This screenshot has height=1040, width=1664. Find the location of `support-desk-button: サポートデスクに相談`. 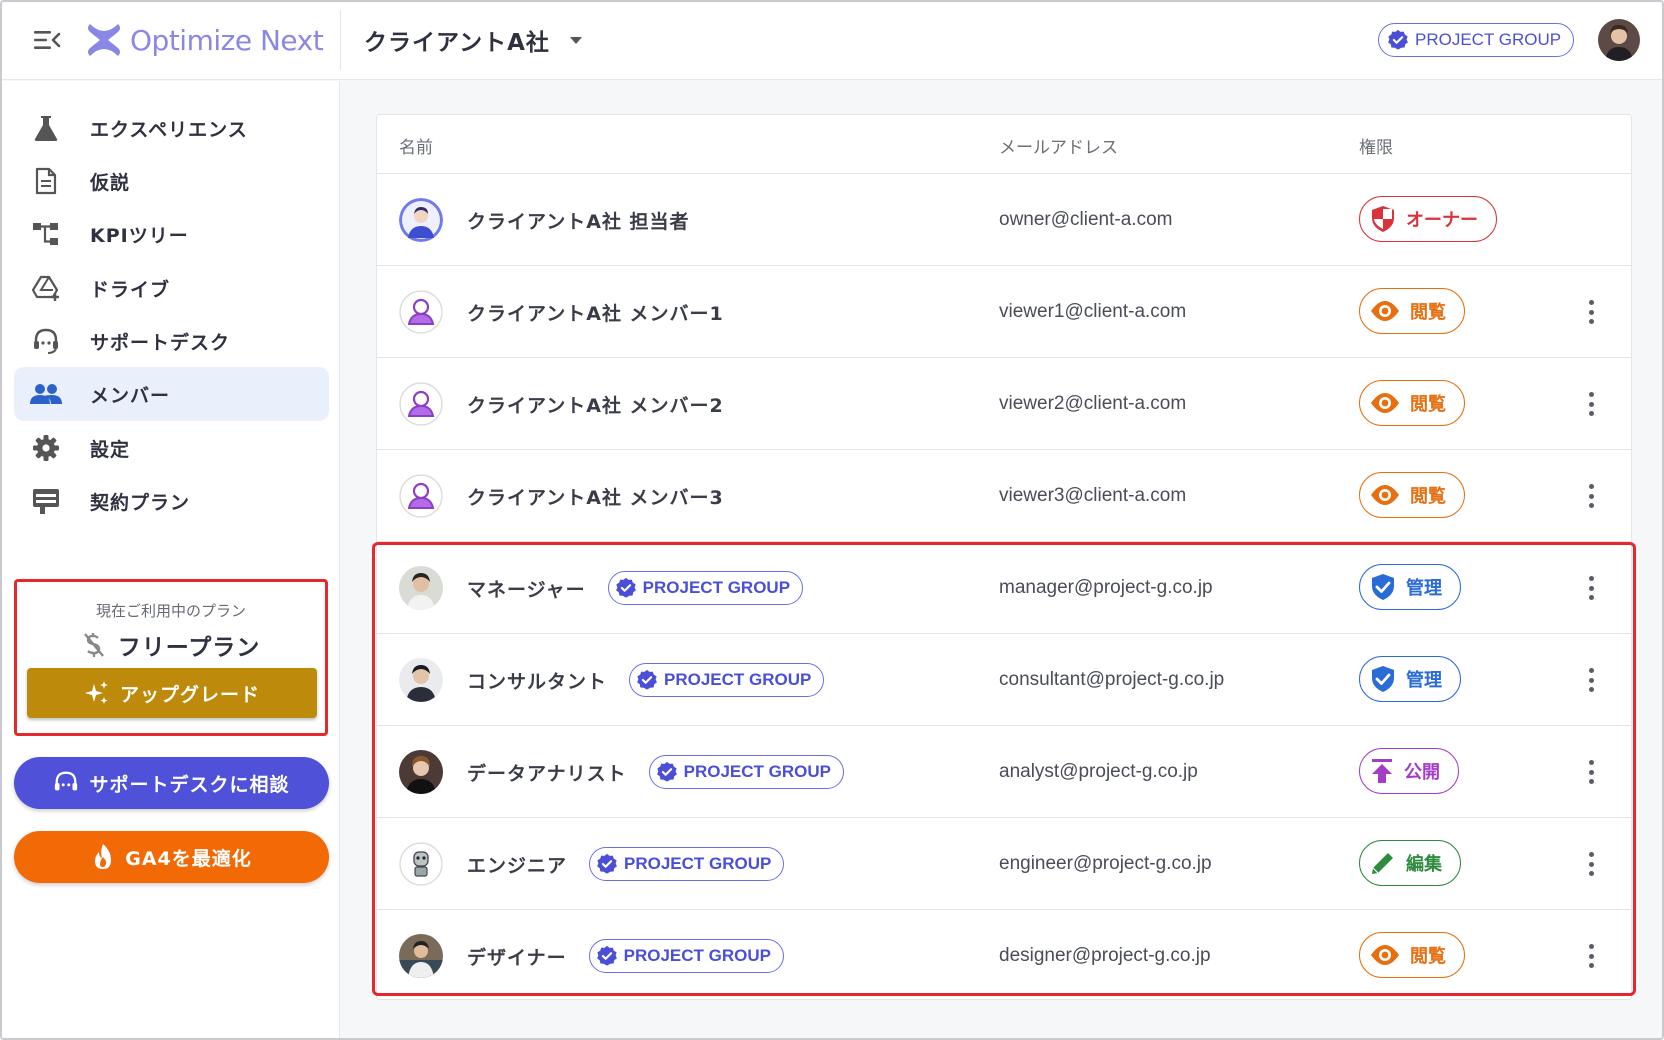

support-desk-button: サポートデスクに相談 is located at coordinates (171, 783).